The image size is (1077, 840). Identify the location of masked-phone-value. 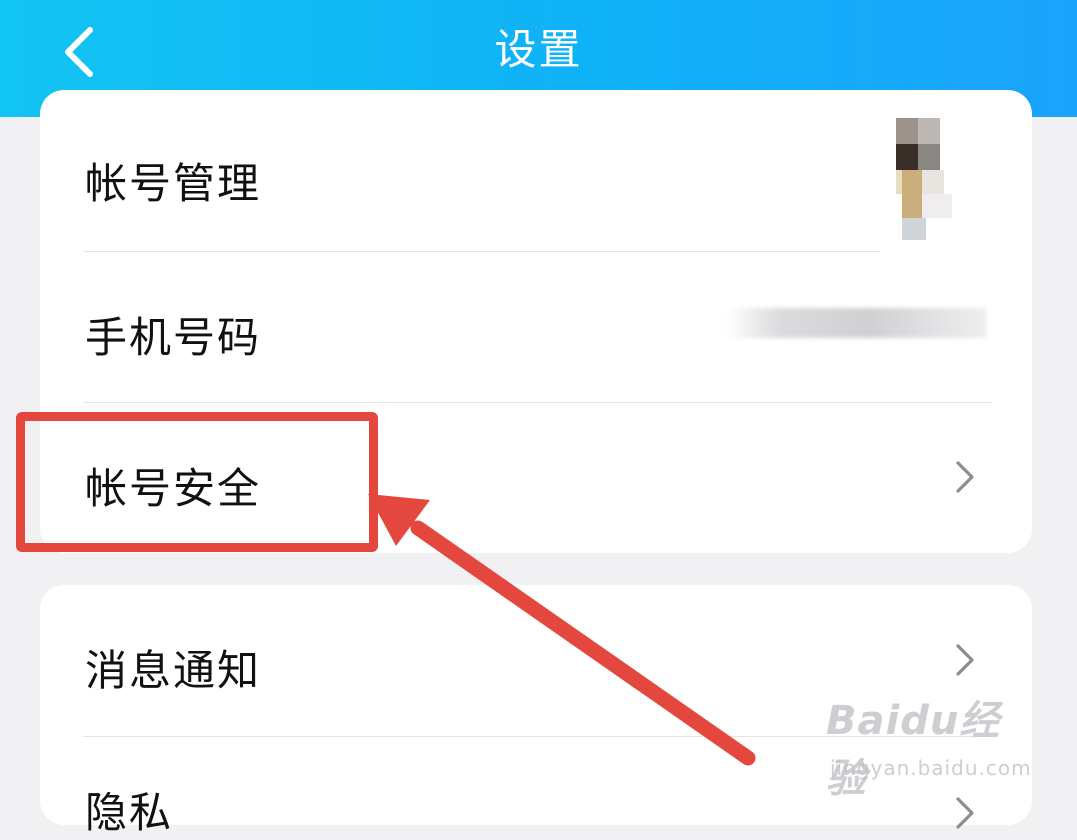
(856, 323).